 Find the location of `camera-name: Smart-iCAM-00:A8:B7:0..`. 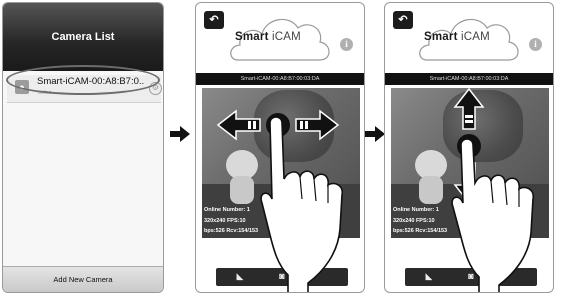

camera-name: Smart-iCAM-00:A8:B7:0.. is located at coordinates (91, 81).